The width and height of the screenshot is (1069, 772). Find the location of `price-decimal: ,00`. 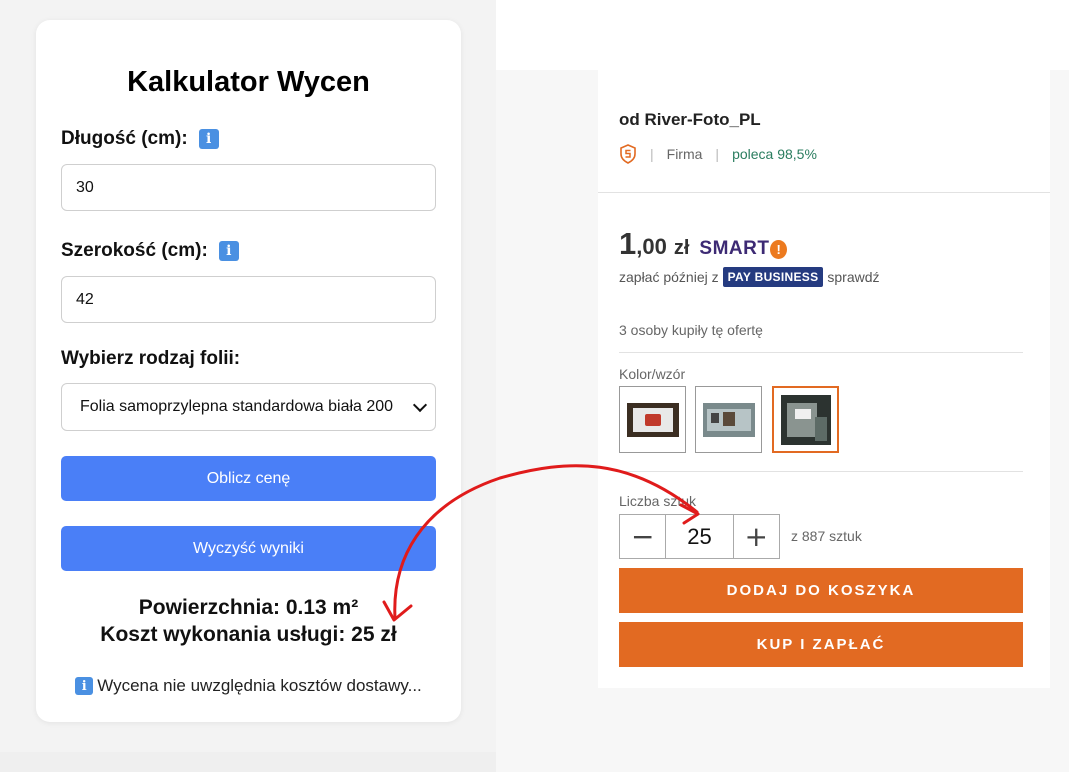

price-decimal: ,00 is located at coordinates (651, 246).